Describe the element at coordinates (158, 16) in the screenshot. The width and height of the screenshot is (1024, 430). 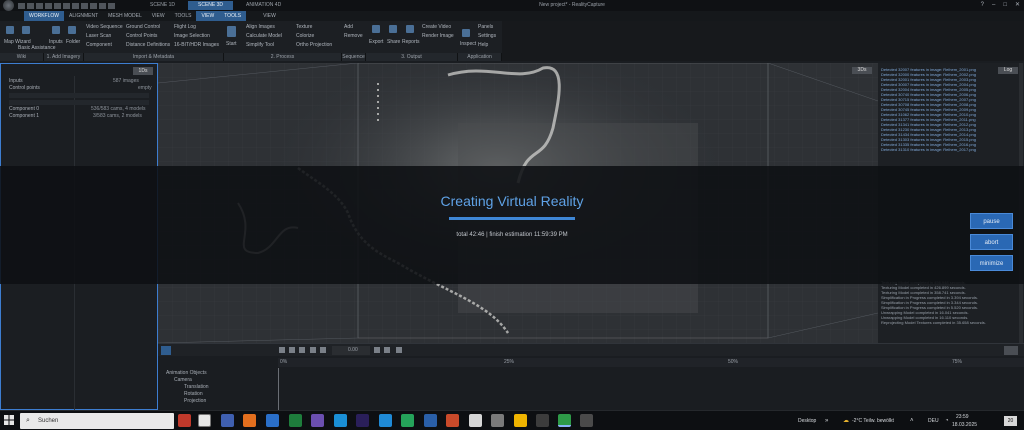
I see `menu-view: VIEW` at that location.